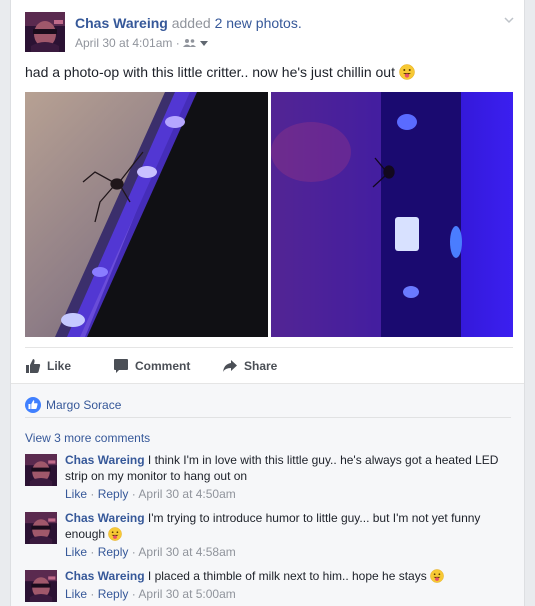  What do you see at coordinates (33, 404) in the screenshot?
I see `like-reaction-icon` at bounding box center [33, 404].